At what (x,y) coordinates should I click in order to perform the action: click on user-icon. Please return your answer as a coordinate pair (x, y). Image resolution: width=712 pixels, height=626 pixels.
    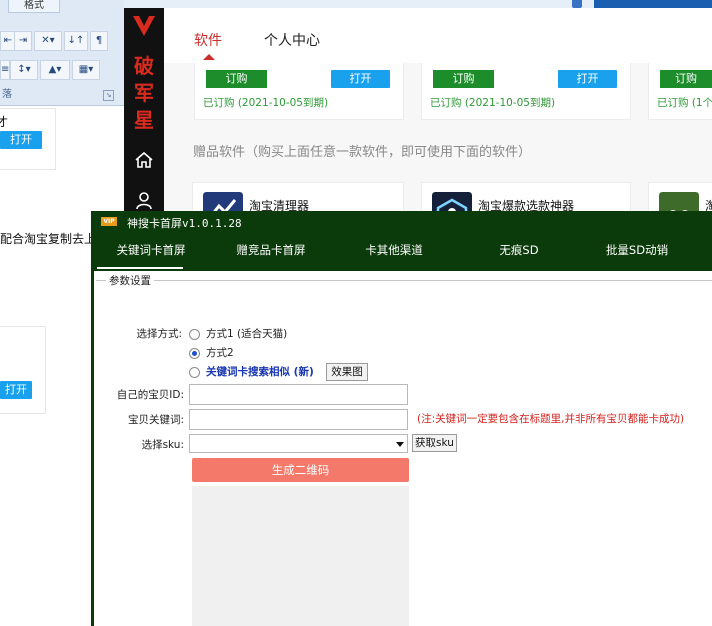
    Looking at the image, I should click on (144, 200).